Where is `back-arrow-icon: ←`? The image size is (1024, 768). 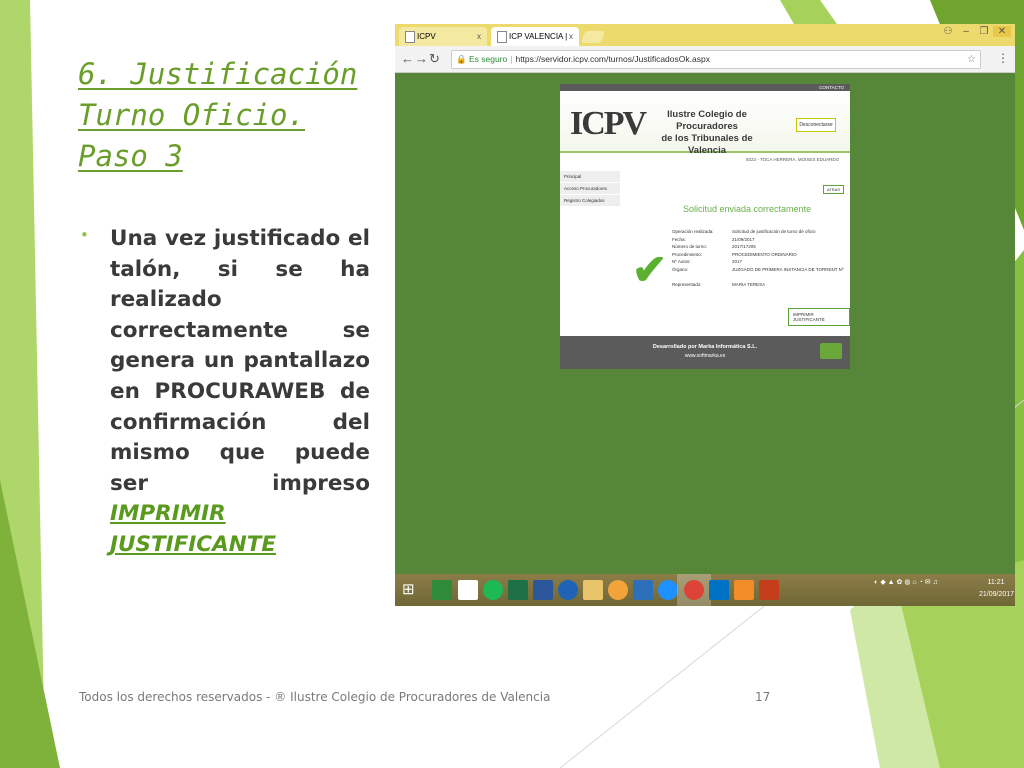
back-arrow-icon: ← is located at coordinates (407, 58).